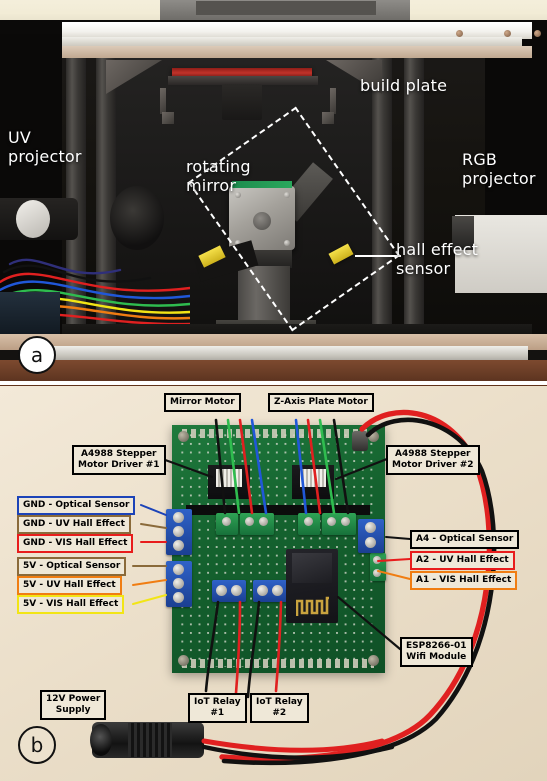 The width and height of the screenshot is (547, 781). Describe the element at coordinates (499, 169) in the screenshot. I see `label-rgb-projector: RGB projector` at that location.